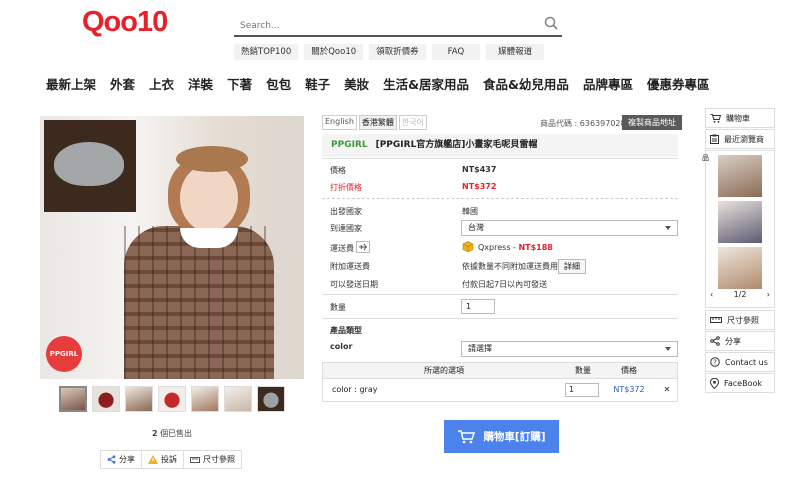  Describe the element at coordinates (569, 228) in the screenshot. I see `destination-select: 台灣` at that location.